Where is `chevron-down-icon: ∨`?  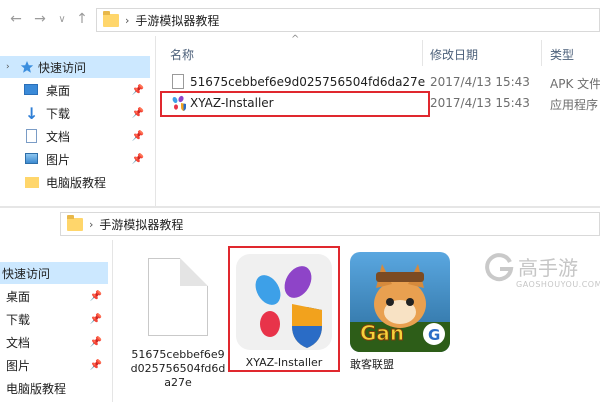 chevron-down-icon: ∨ is located at coordinates (62, 19).